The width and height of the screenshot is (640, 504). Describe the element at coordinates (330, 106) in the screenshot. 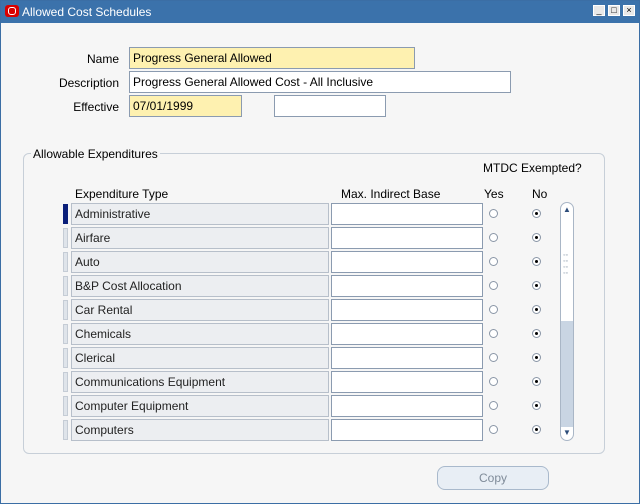

I see `effective-to-field` at that location.